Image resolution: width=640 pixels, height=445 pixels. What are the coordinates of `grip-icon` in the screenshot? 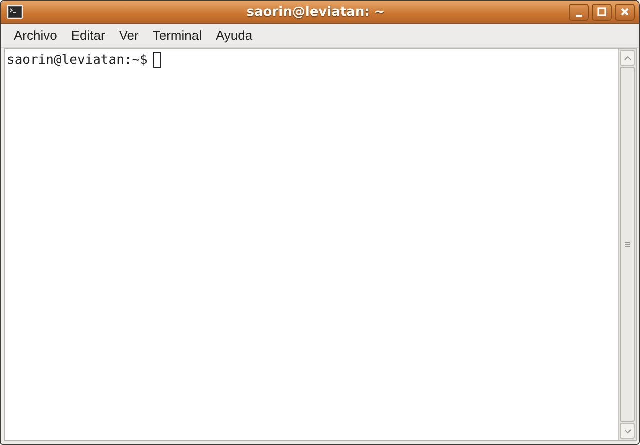 It's located at (627, 245).